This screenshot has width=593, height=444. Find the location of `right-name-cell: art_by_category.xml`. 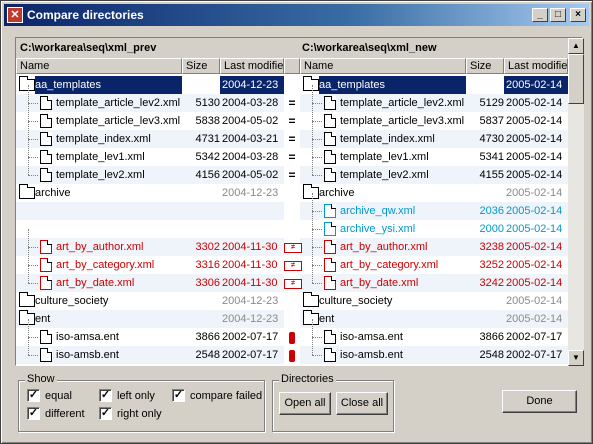

right-name-cell: art_by_category.xml is located at coordinates (403, 265).